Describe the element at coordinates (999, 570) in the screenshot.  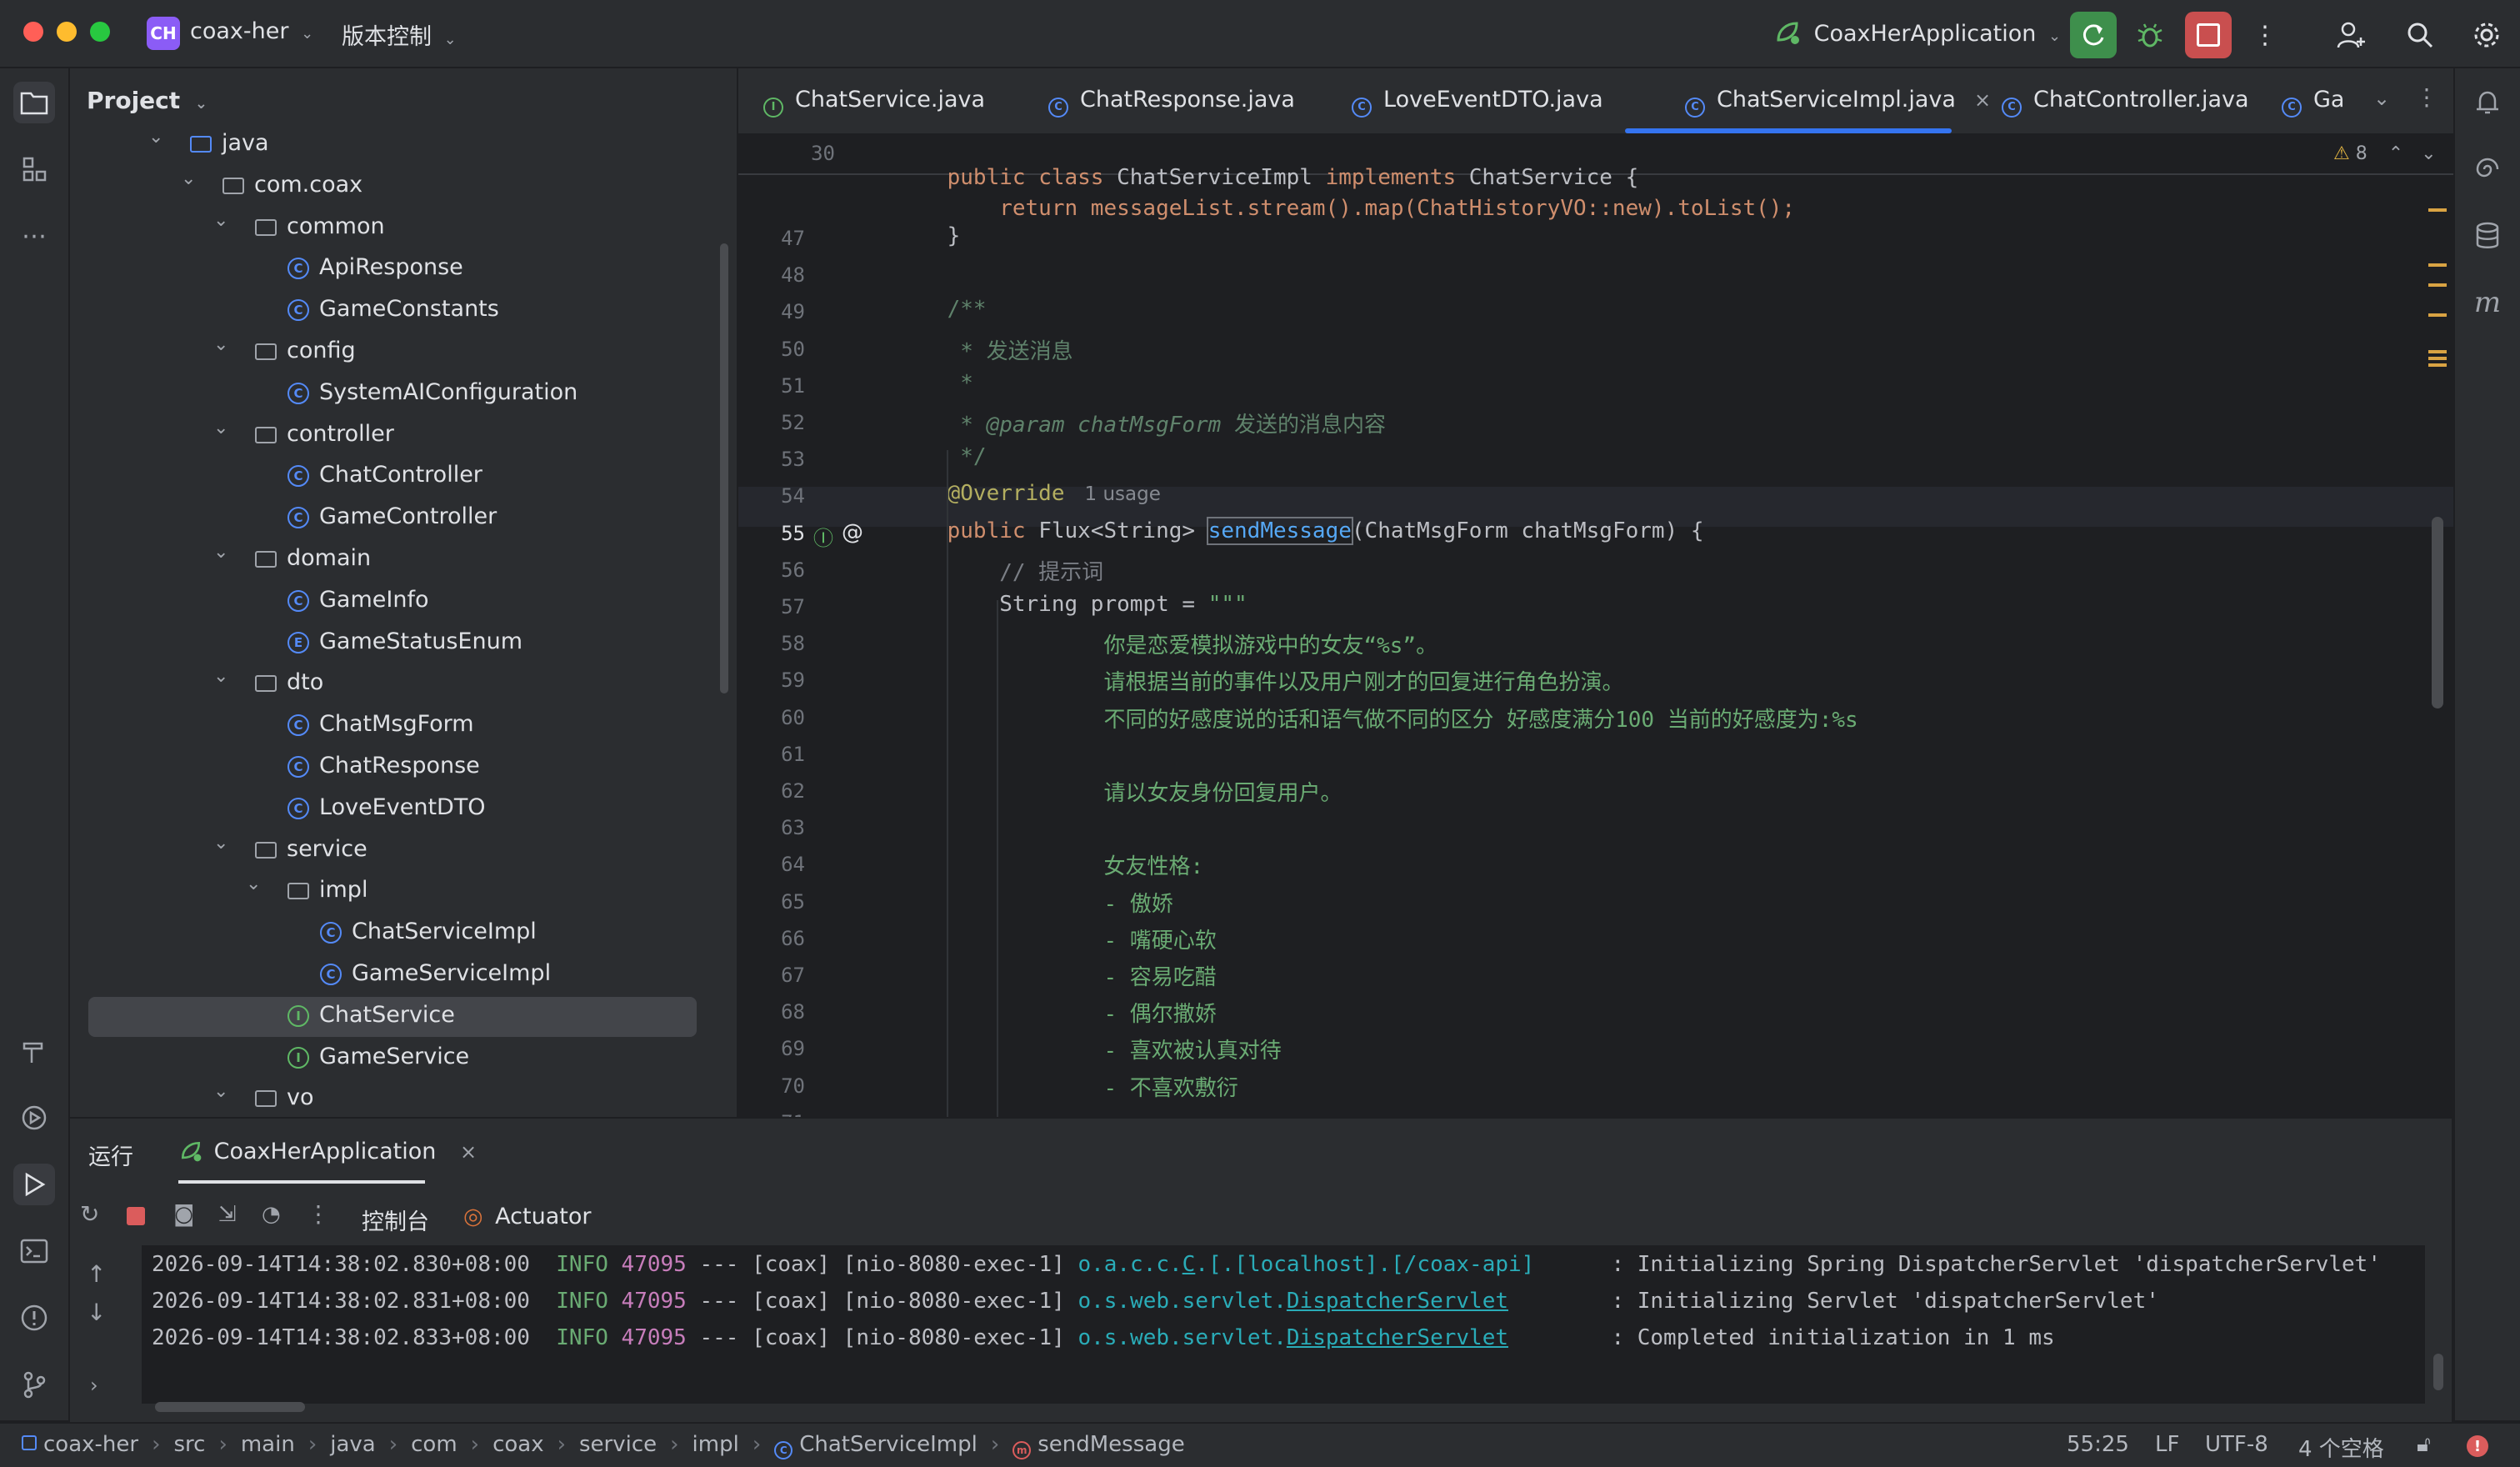
I see `code-line: // 提示词` at that location.